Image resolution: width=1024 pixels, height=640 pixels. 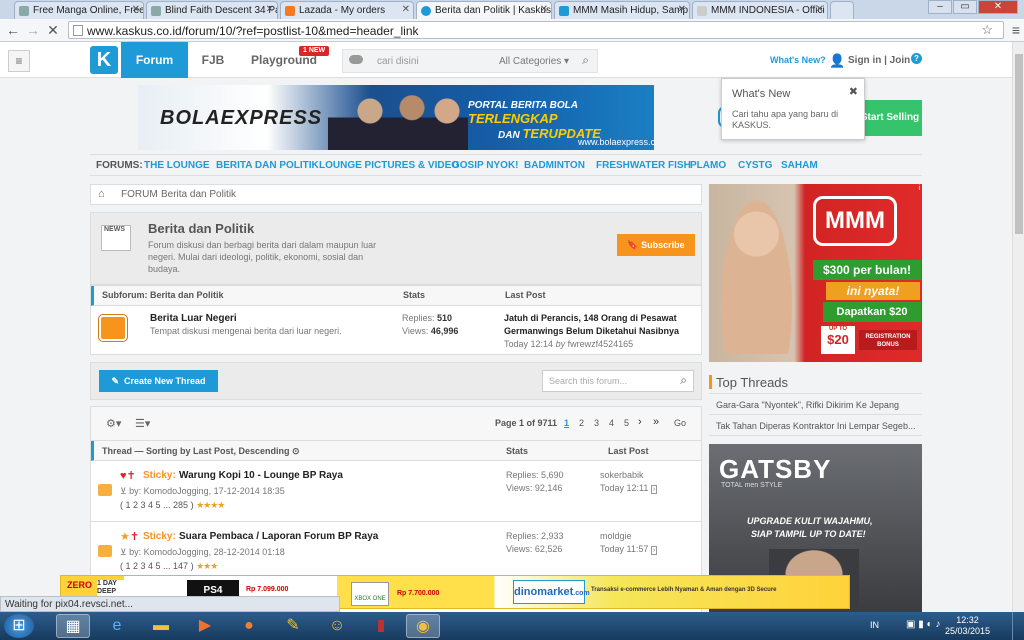 What do you see at coordinates (113, 423) in the screenshot?
I see `settings-gear-icon: ⚙▾` at bounding box center [113, 423].